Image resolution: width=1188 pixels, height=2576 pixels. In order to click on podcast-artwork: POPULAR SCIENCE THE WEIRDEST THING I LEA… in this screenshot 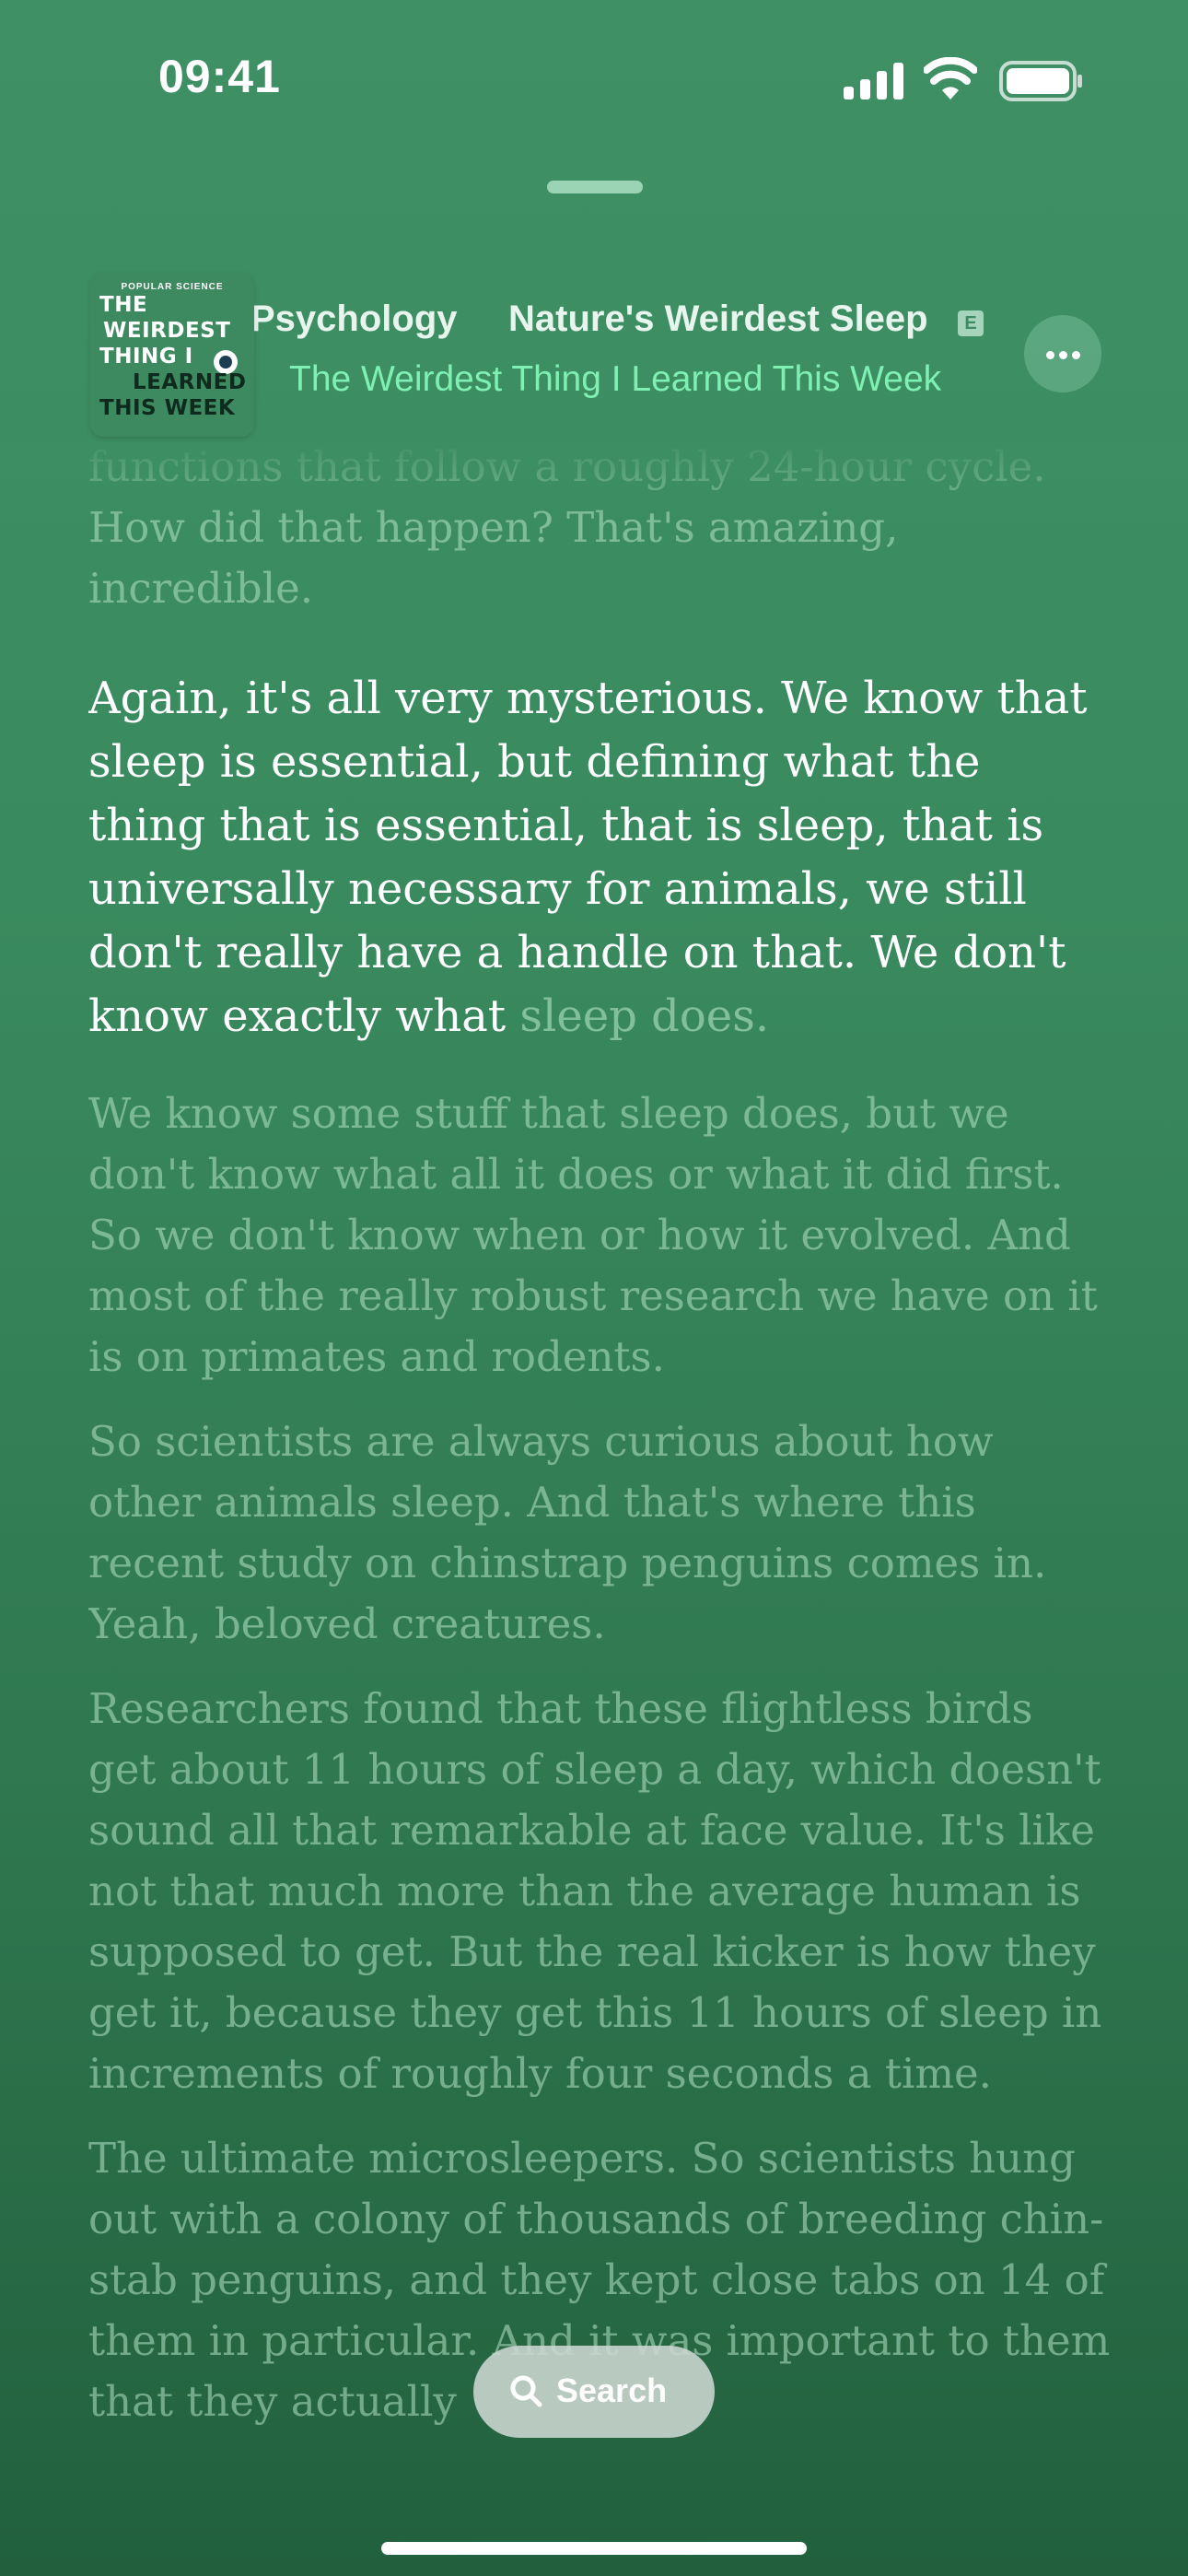, I will do `click(172, 355)`.